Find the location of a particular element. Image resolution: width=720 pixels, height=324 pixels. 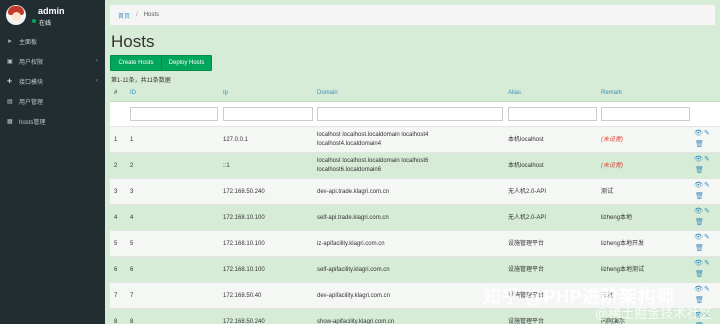

table-summary: 第1-11条，共11条数据 is located at coordinates (141, 81).